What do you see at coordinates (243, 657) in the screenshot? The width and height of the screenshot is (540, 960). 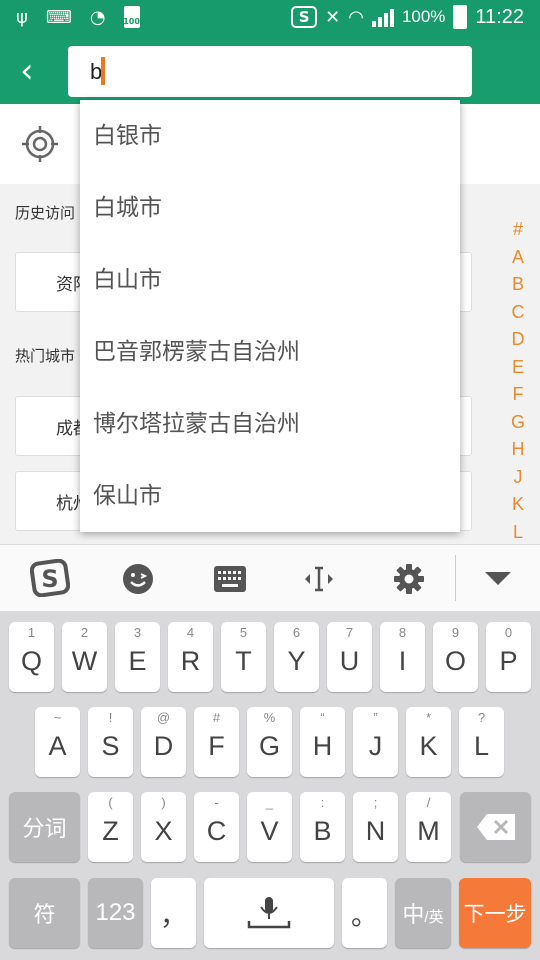 I see `letter-key: 5T` at bounding box center [243, 657].